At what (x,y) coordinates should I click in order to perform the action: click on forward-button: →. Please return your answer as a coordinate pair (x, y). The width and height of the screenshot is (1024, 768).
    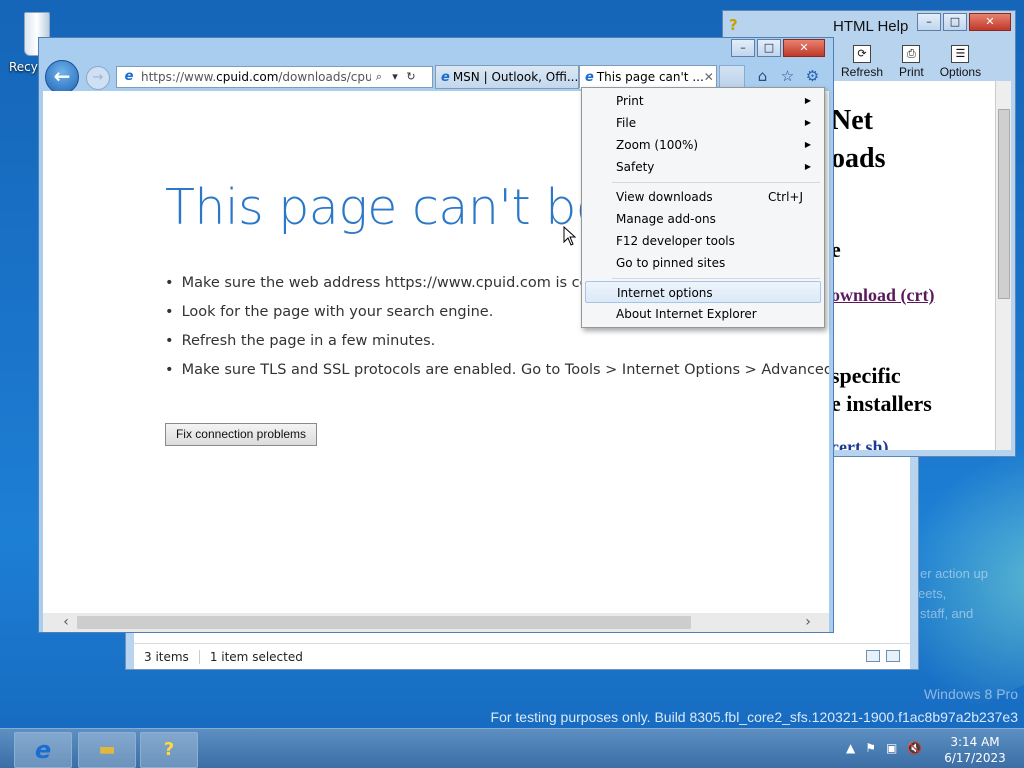
    Looking at the image, I should click on (98, 78).